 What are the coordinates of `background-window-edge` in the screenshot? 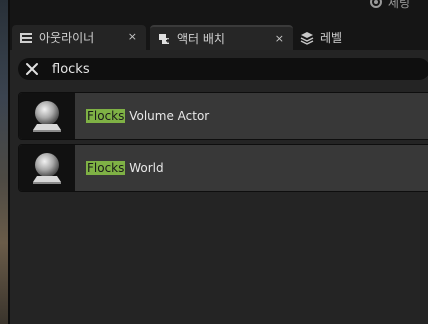 It's located at (5, 162).